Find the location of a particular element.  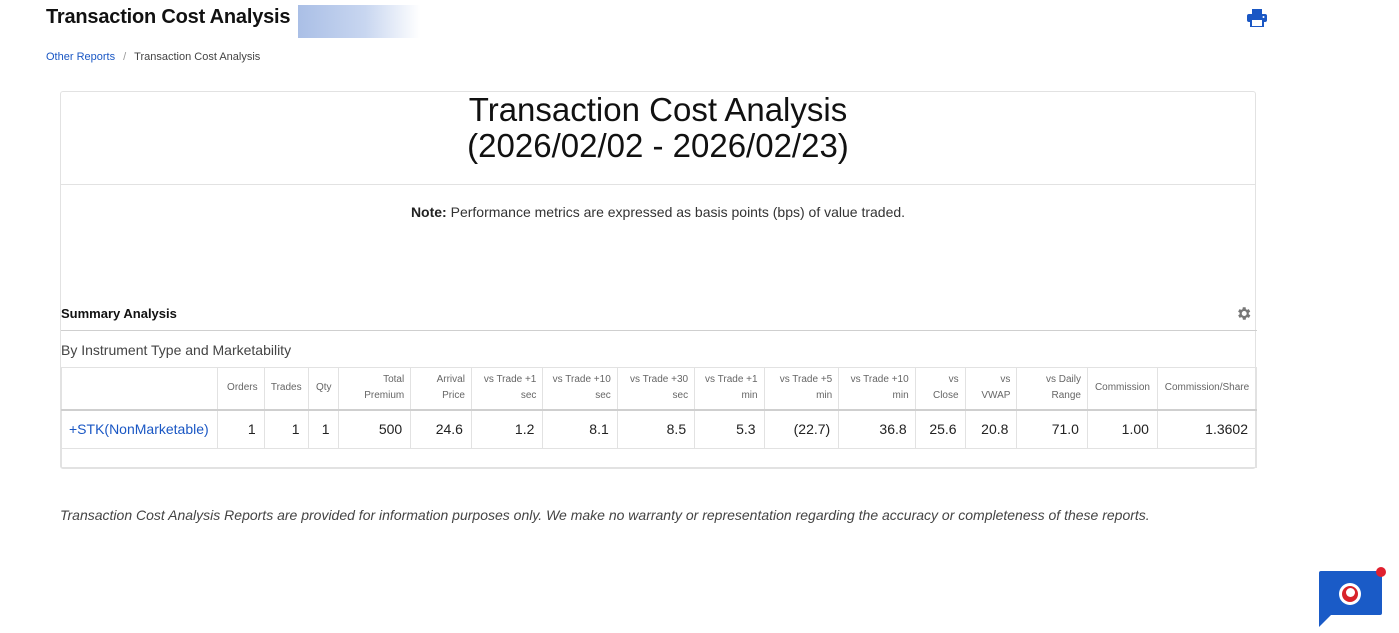

table-cell-vs-trade-10-min: 36.8 is located at coordinates (877, 429).